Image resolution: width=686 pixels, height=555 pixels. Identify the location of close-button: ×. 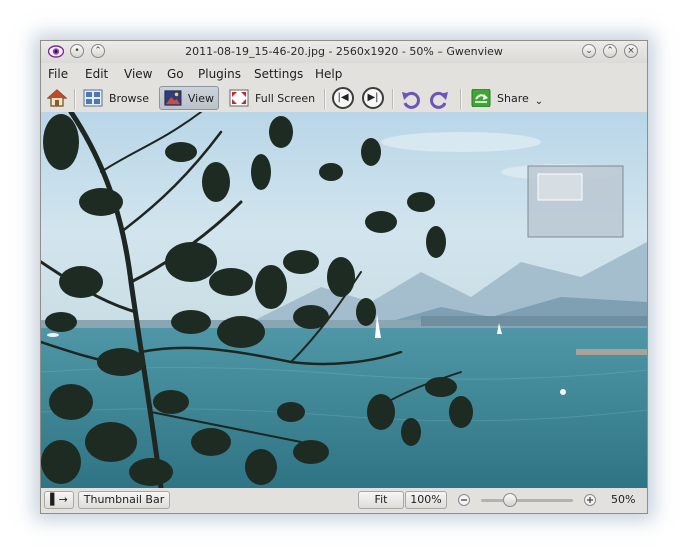
(631, 51).